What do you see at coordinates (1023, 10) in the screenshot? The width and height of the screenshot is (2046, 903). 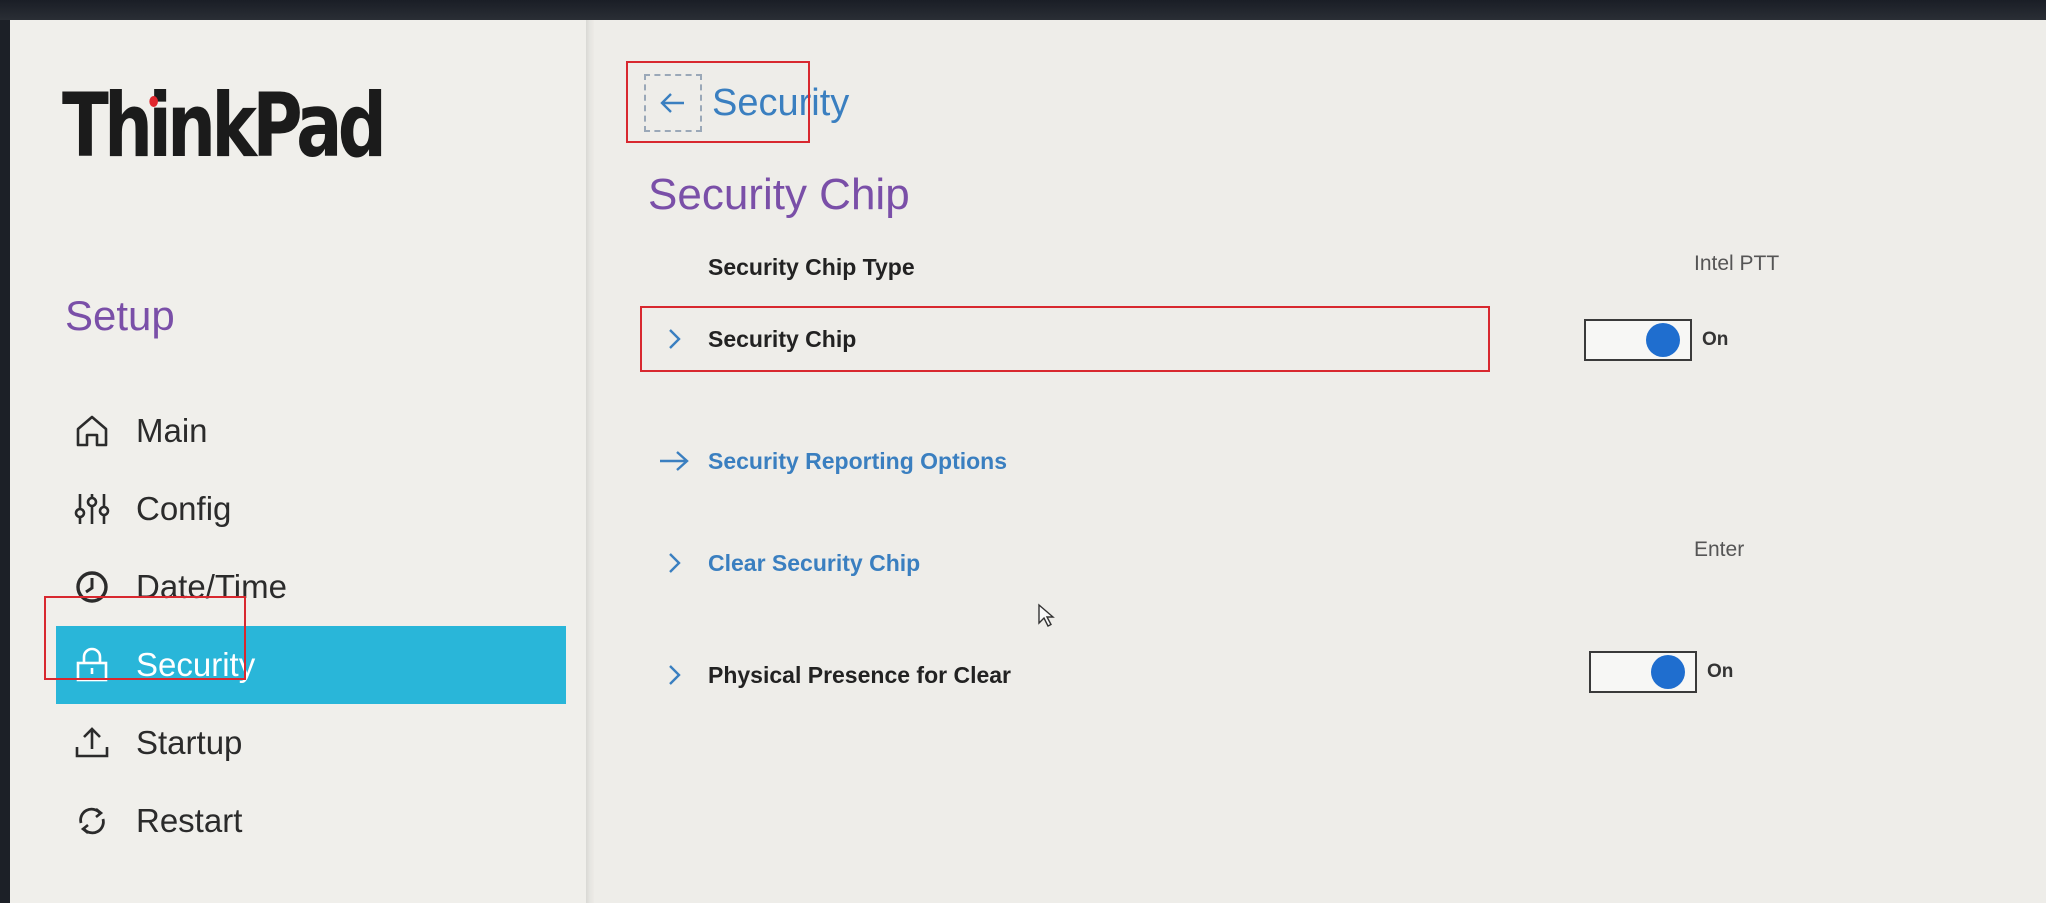 I see `screen-bezel` at bounding box center [1023, 10].